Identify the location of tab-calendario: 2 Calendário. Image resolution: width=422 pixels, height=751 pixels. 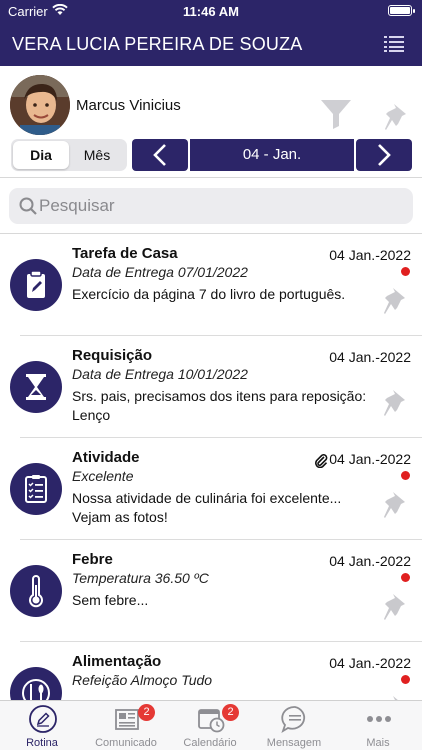
(210, 726).